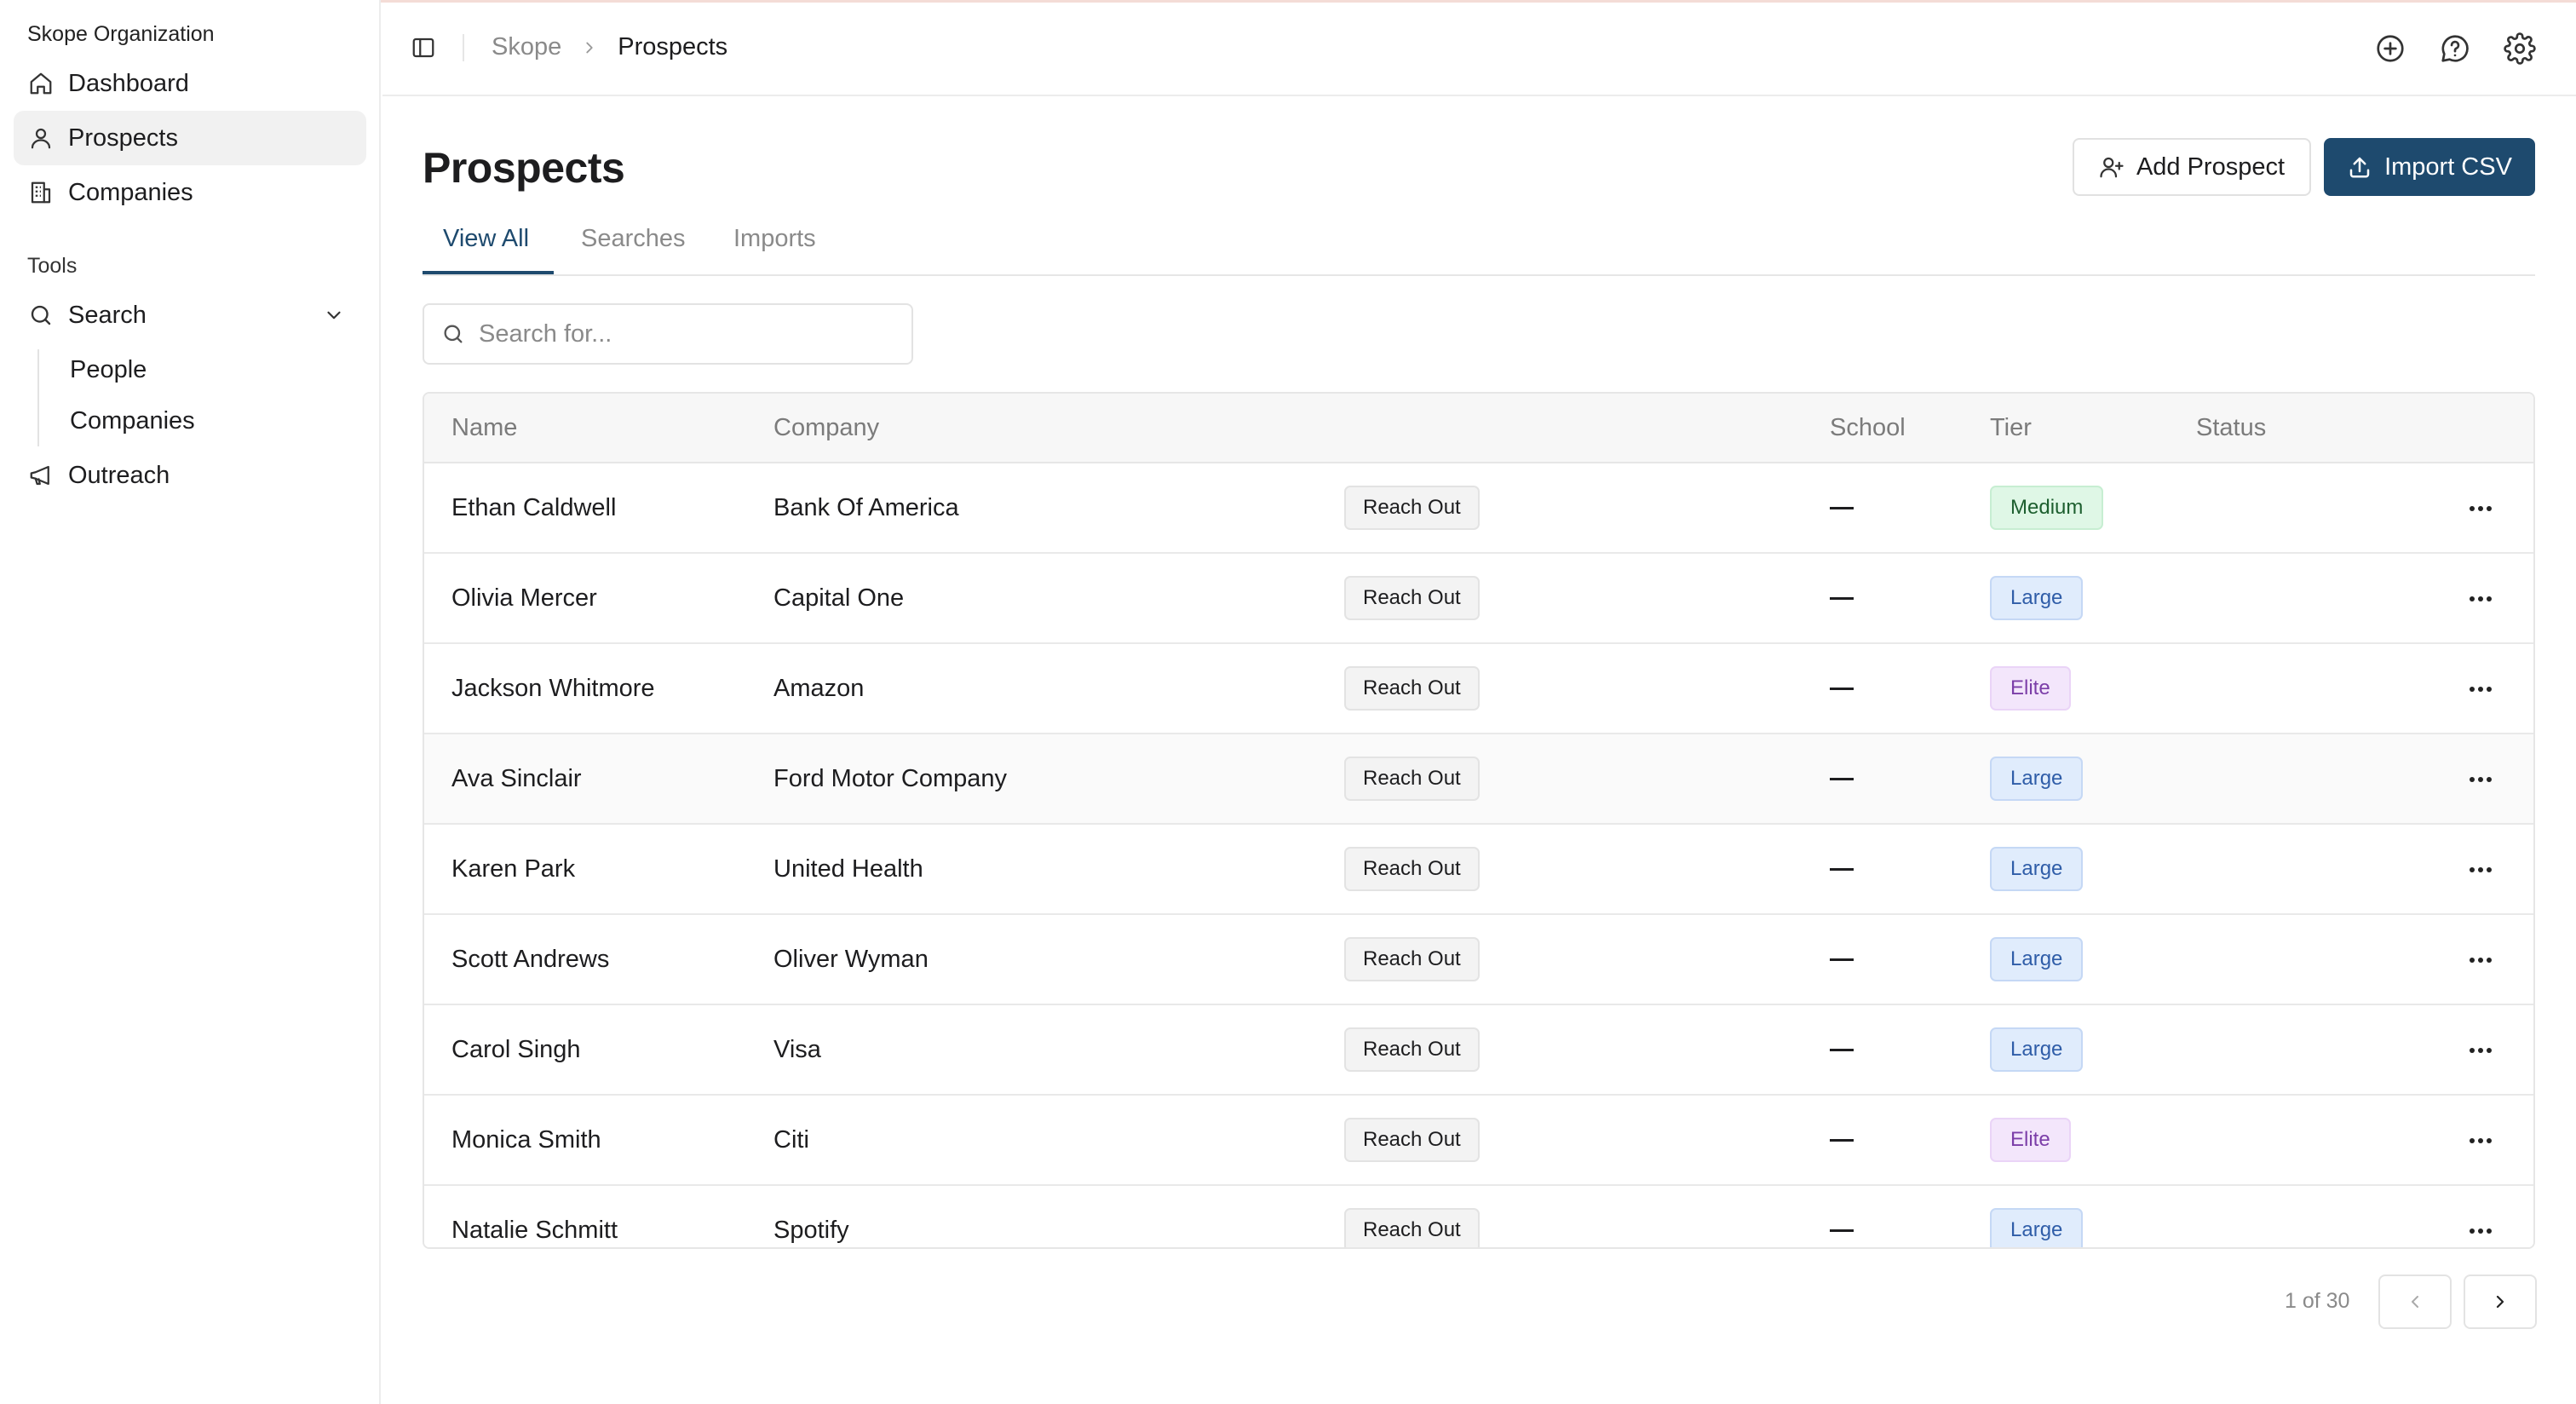 Image resolution: width=2576 pixels, height=1404 pixels. Describe the element at coordinates (131, 192) in the screenshot. I see `sidebar-item-label: Companies` at that location.